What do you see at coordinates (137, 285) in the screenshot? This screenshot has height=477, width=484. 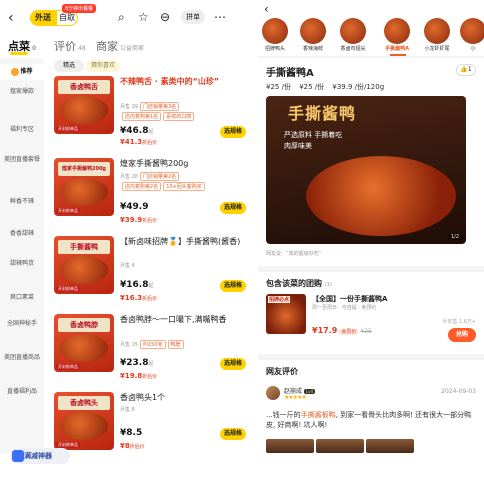 I see `product-price: ¥16.8起` at bounding box center [137, 285].